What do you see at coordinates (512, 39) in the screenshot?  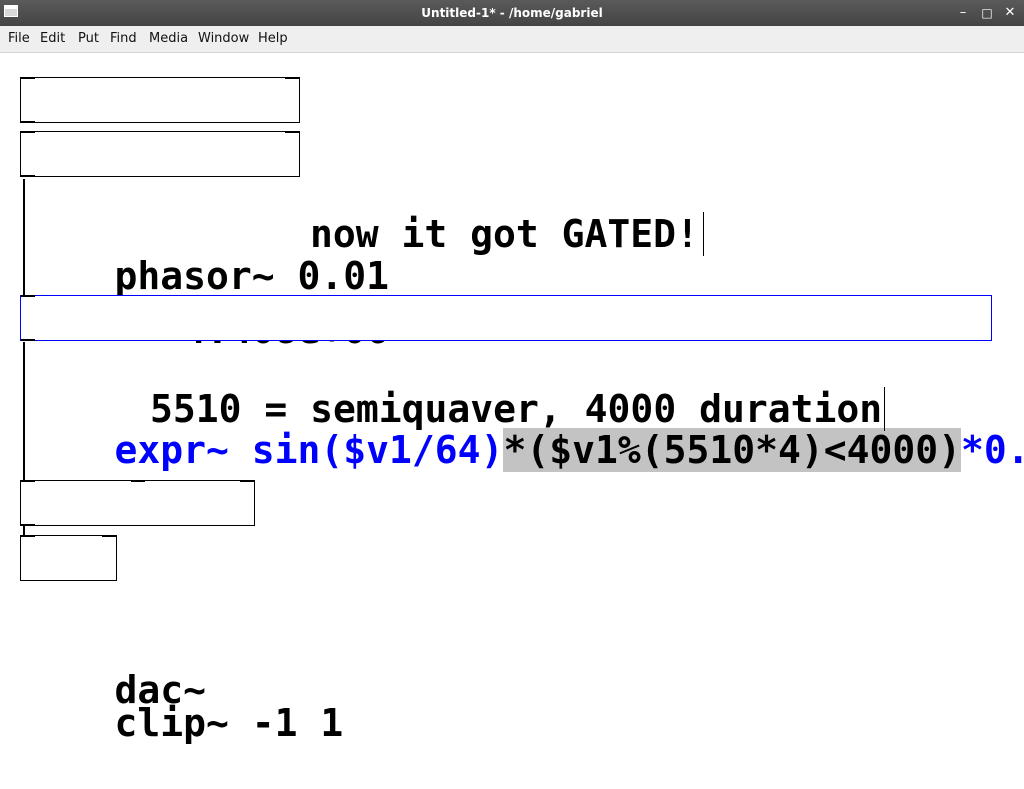 I see `menu-bar: File Edit Put Find Media Window Help` at bounding box center [512, 39].